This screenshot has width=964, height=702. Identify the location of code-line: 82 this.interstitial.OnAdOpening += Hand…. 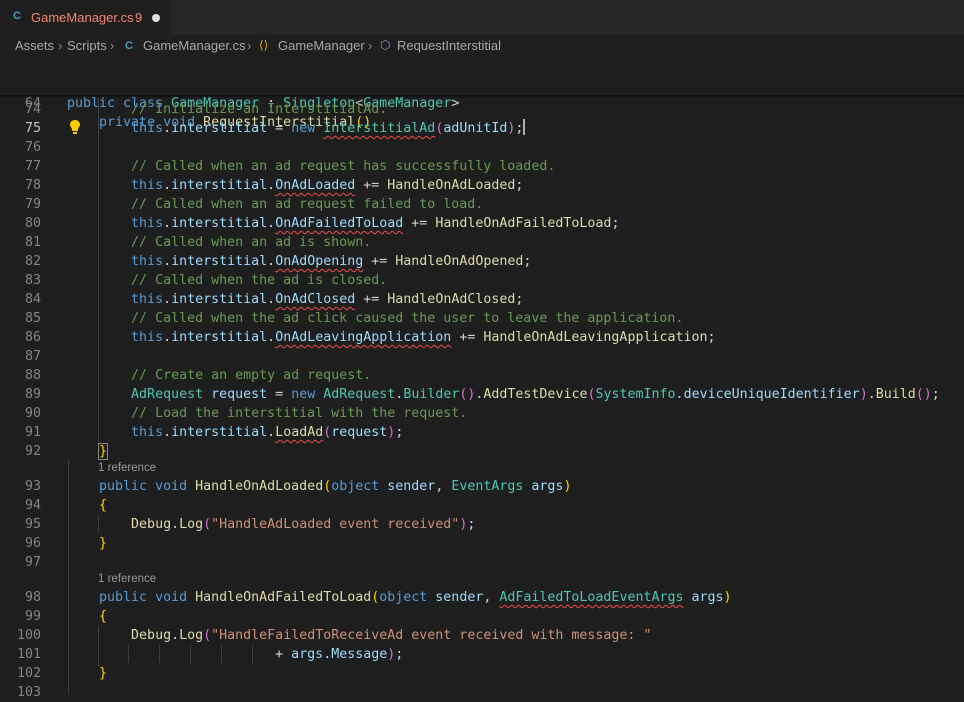
(482, 261).